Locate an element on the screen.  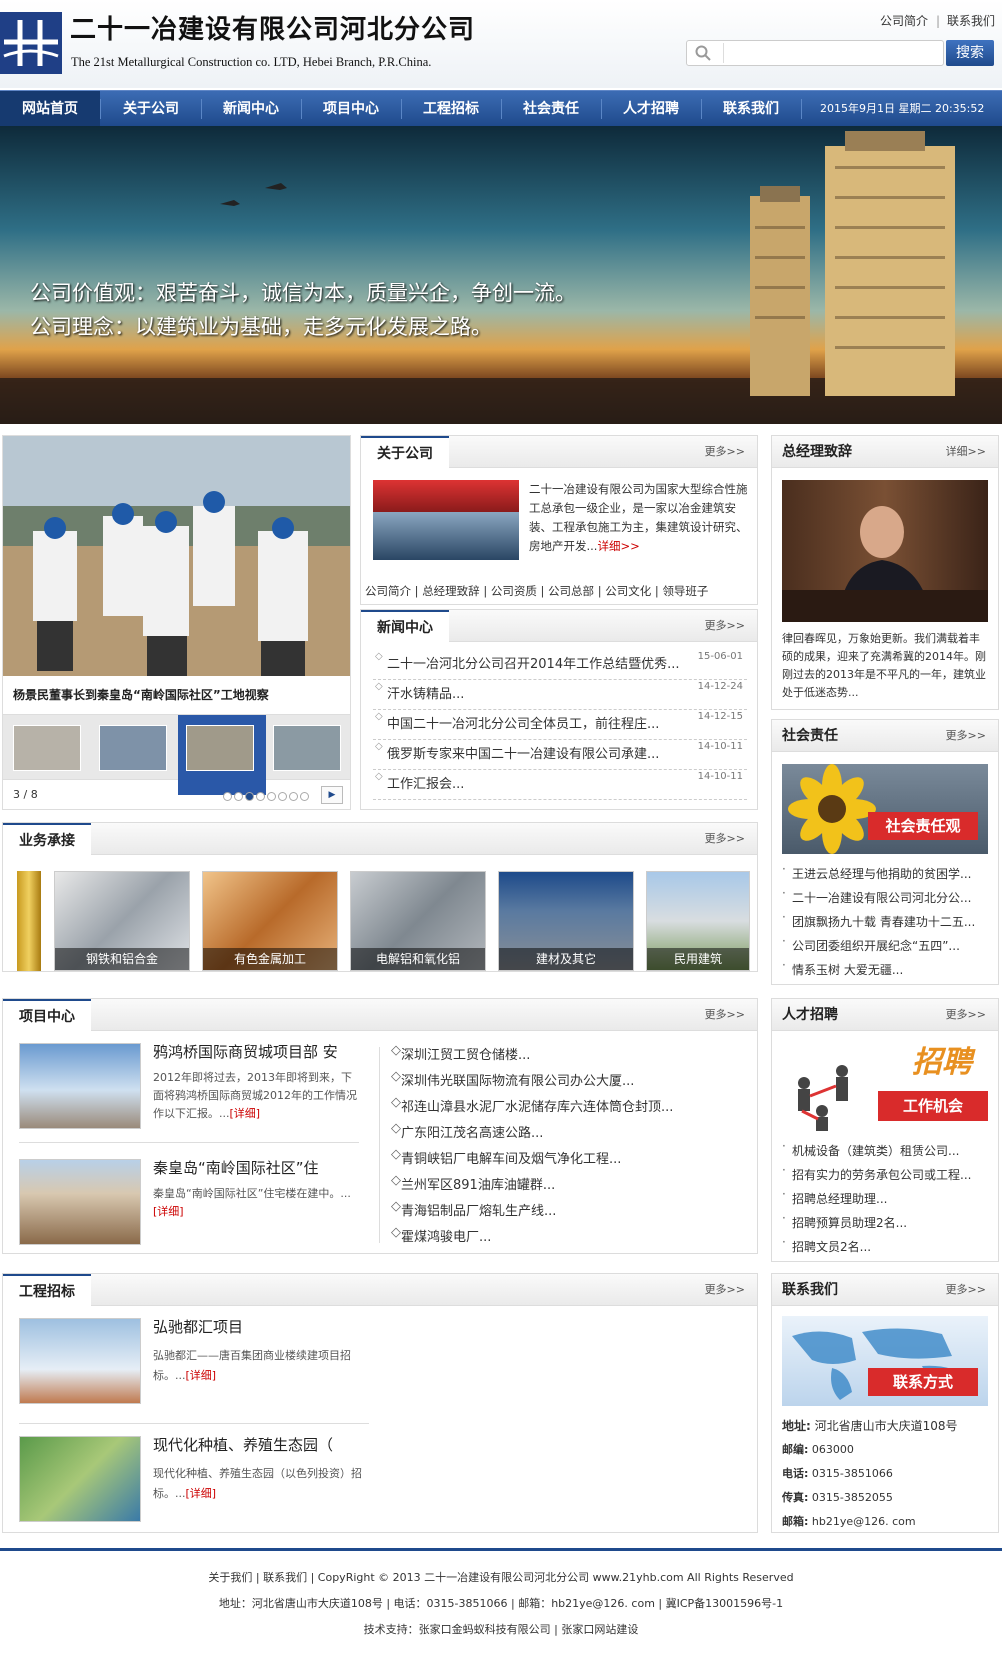
contact-more-link: 更多>> is located at coordinates (966, 1290).